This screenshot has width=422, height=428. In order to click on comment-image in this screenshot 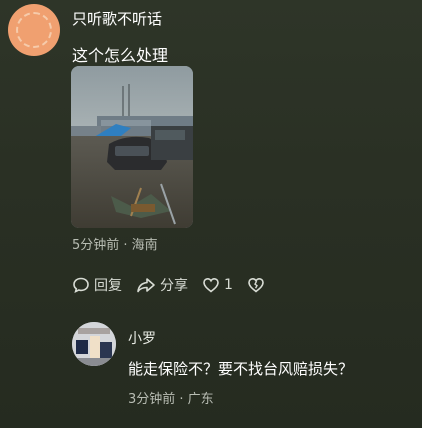, I will do `click(132, 147)`.